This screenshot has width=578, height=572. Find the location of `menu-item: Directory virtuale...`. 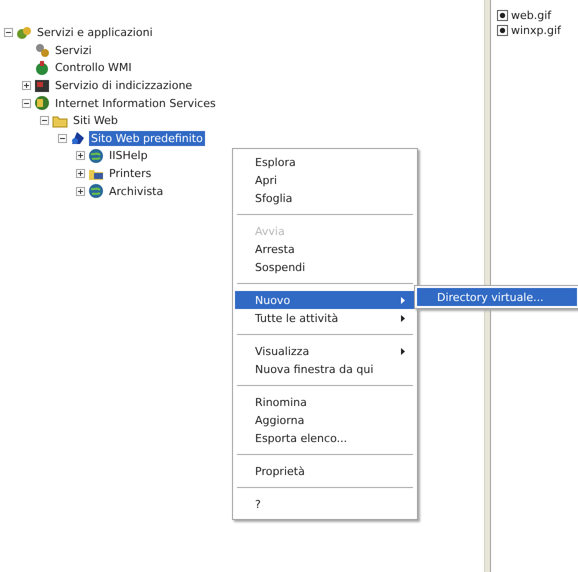

menu-item: Directory virtuale... is located at coordinates (497, 297).